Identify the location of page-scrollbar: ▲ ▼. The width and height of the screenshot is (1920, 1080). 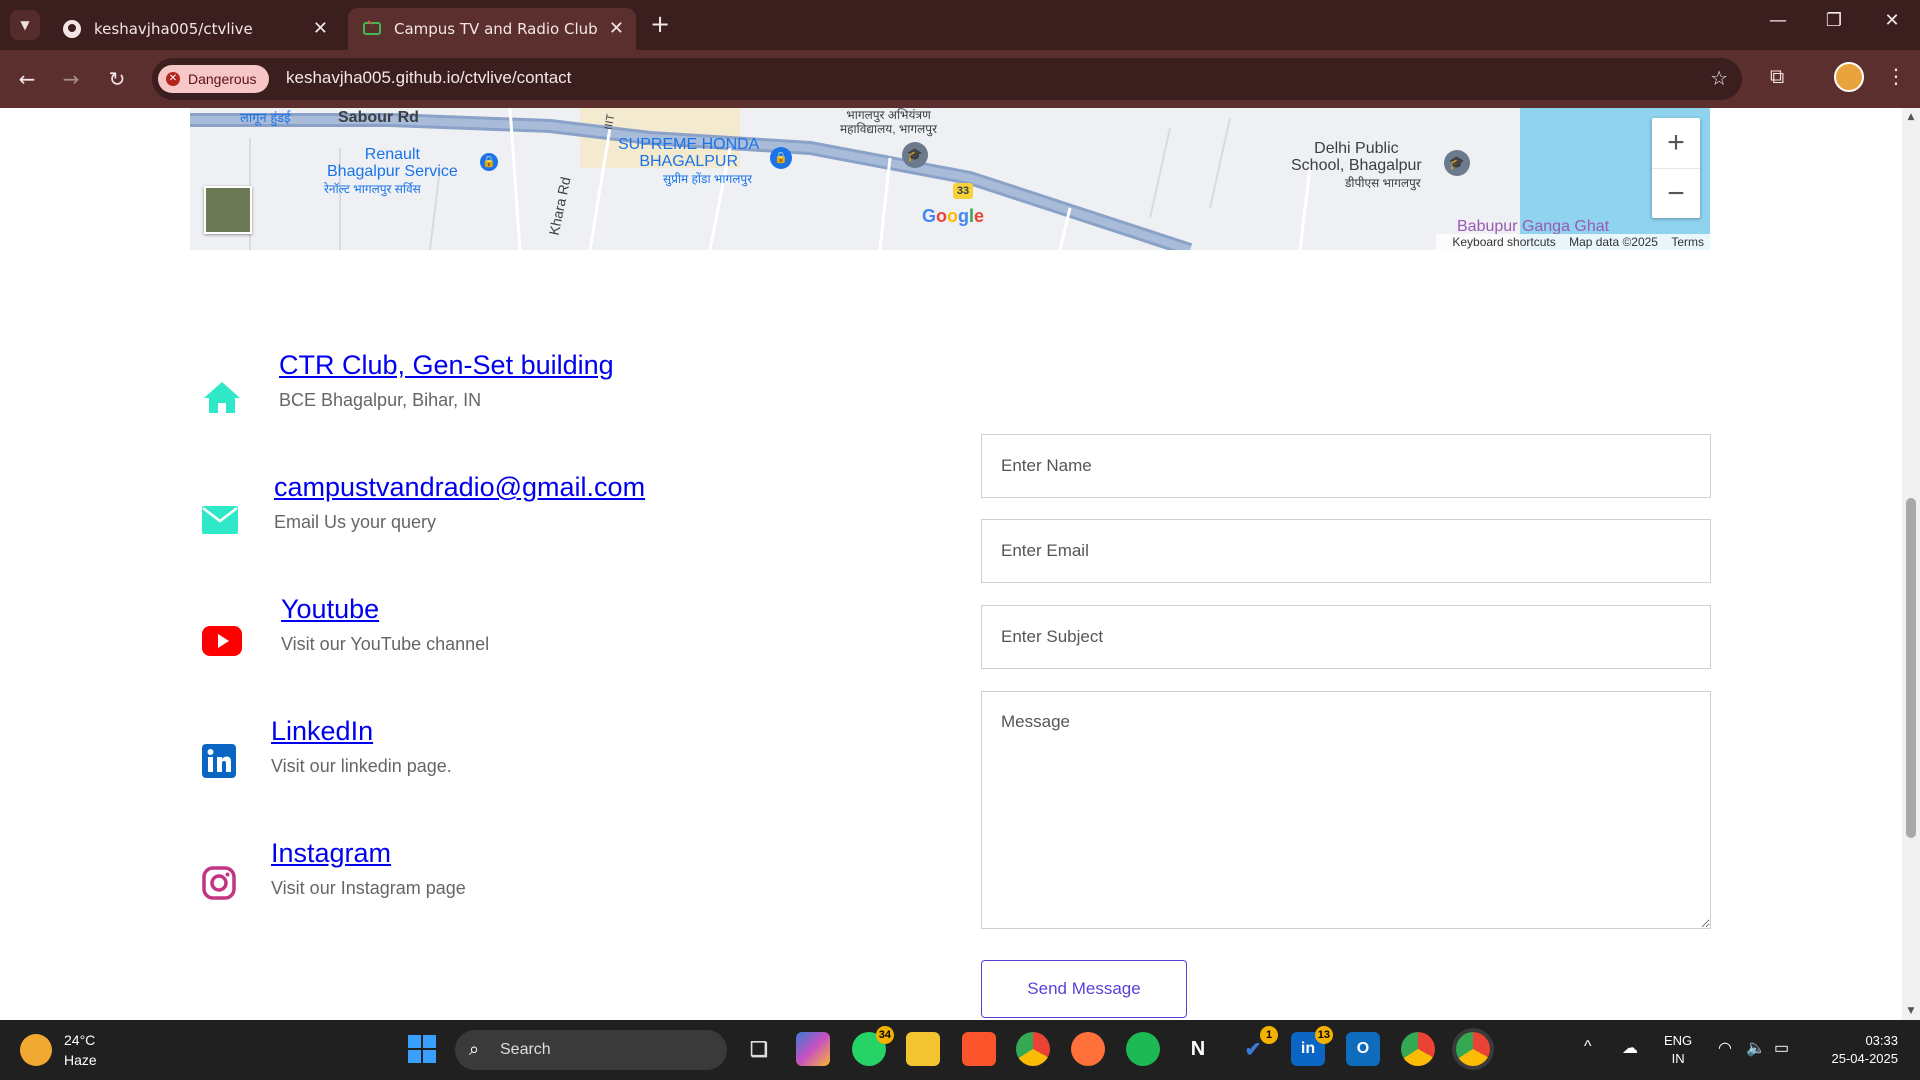
(1911, 564).